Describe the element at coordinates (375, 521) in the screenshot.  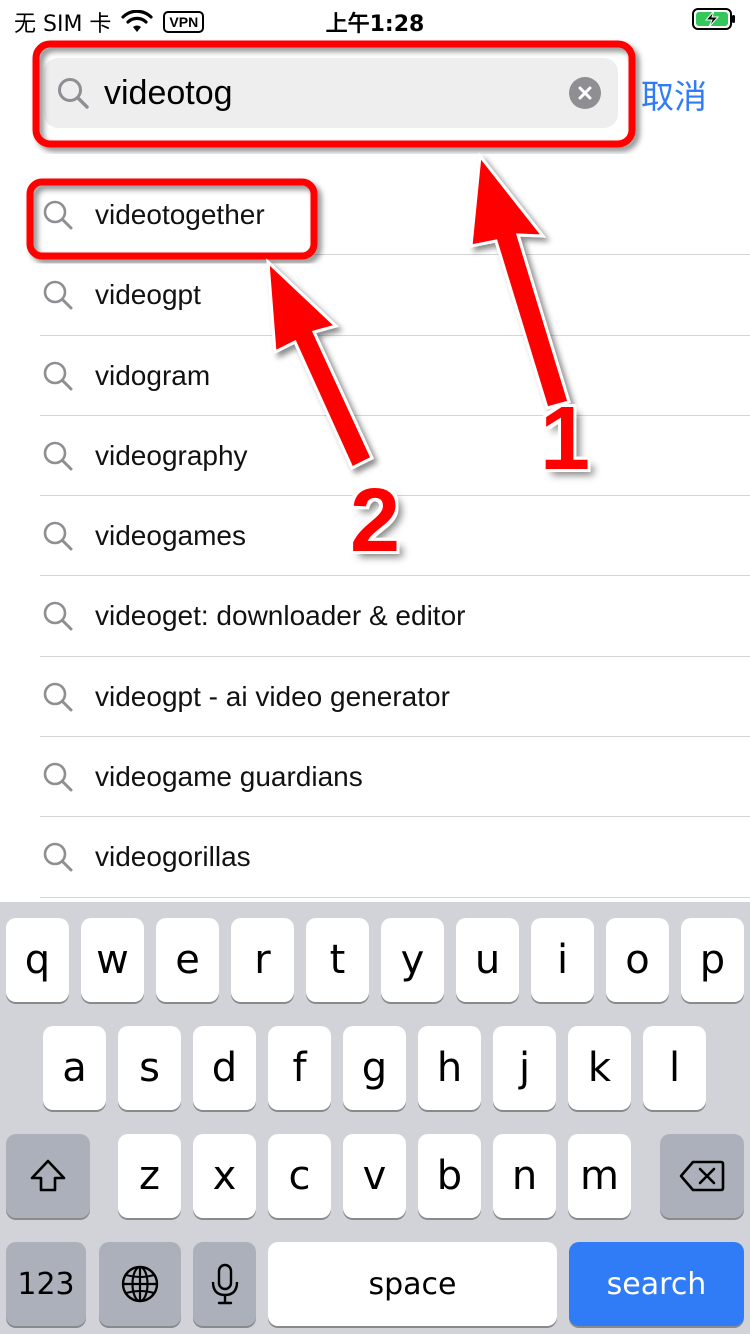
I see `annotation-number-2: 2` at that location.